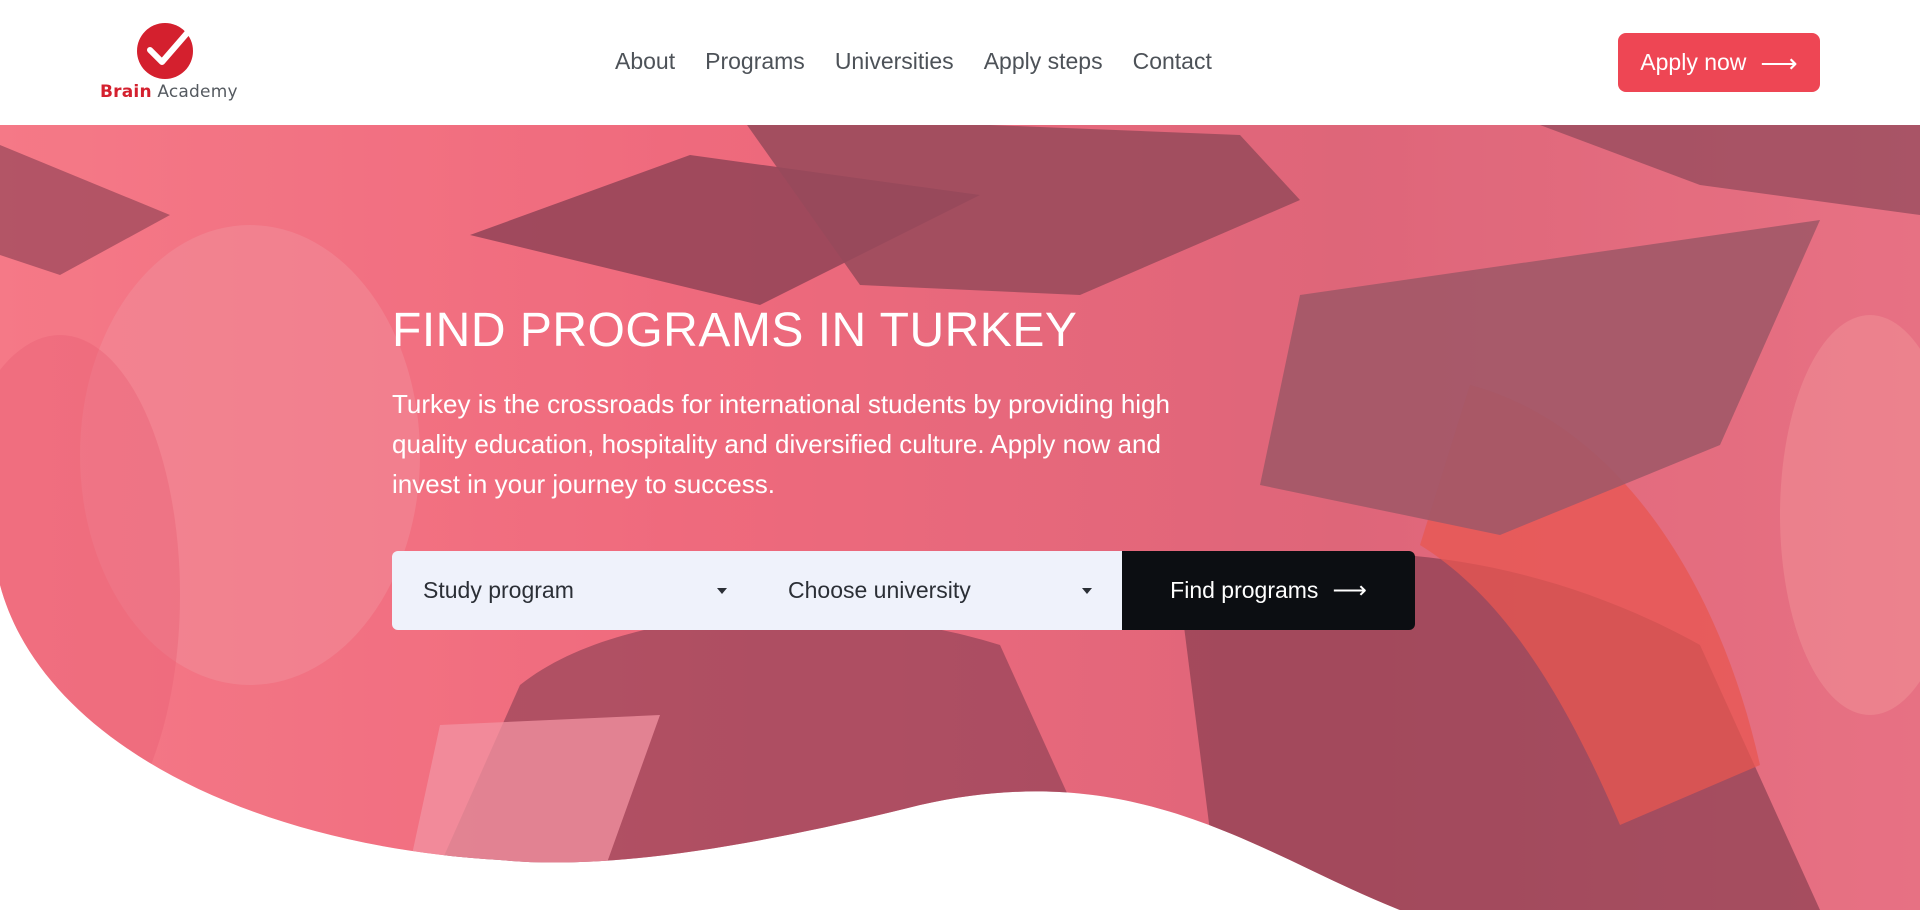 Image resolution: width=1920 pixels, height=910 pixels. What do you see at coordinates (1043, 64) in the screenshot?
I see `nav-item-apply-steps: Apply steps` at bounding box center [1043, 64].